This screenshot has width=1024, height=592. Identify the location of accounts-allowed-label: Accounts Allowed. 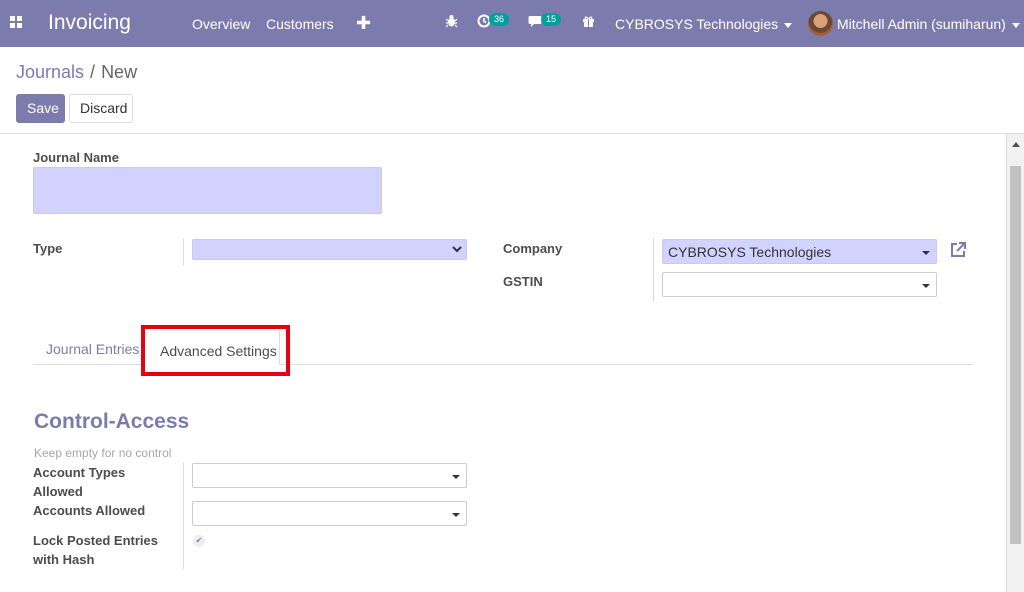
(89, 510).